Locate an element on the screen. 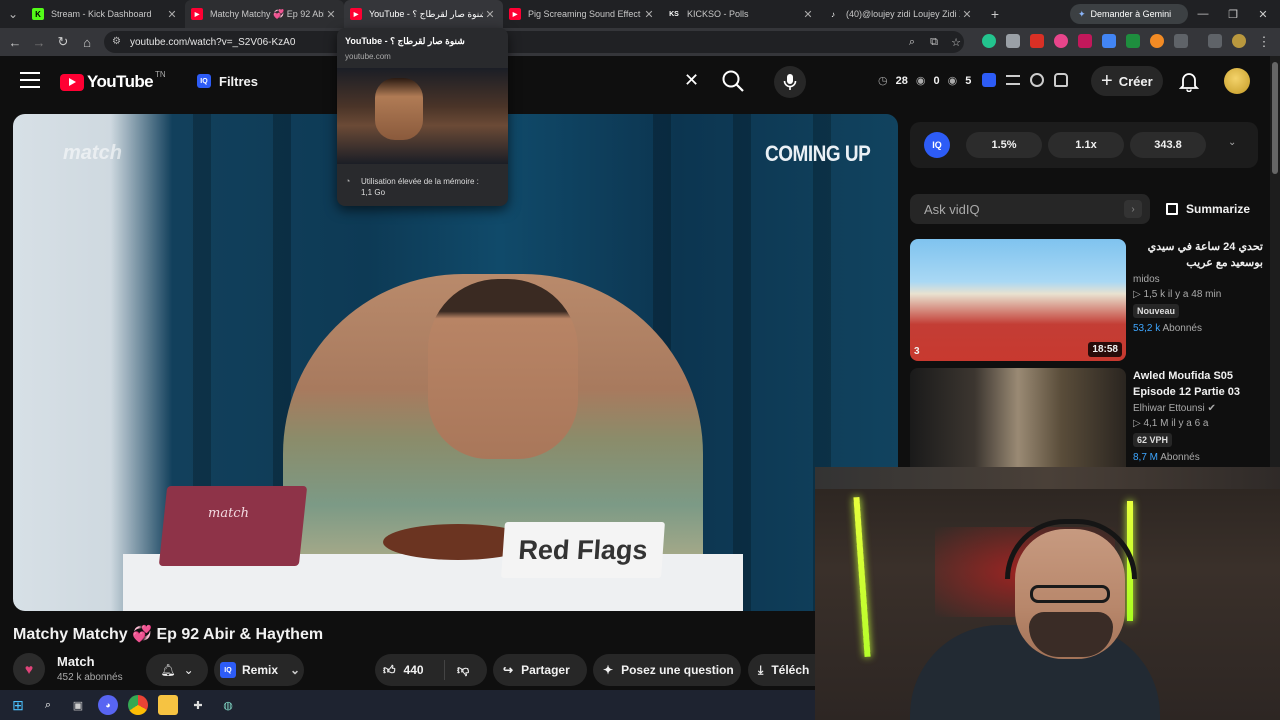  tab-kickso-polls: KS KICKSO - Polls ✕ is located at coordinates (741, 14).